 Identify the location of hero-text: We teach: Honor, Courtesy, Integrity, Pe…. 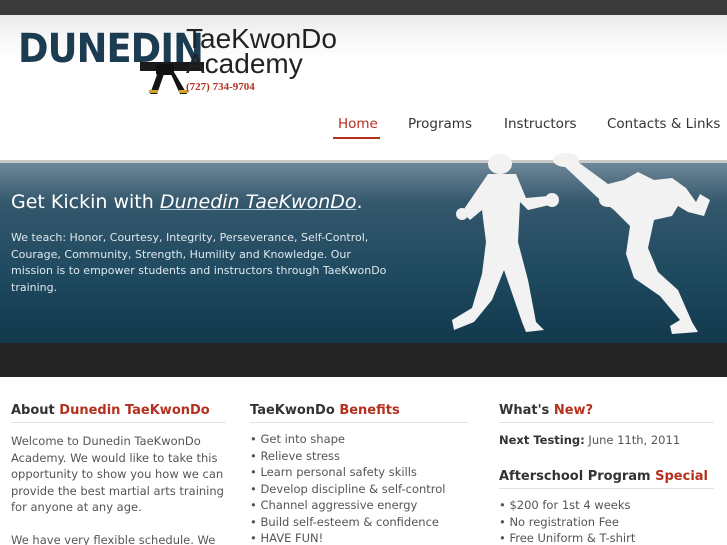
(199, 262).